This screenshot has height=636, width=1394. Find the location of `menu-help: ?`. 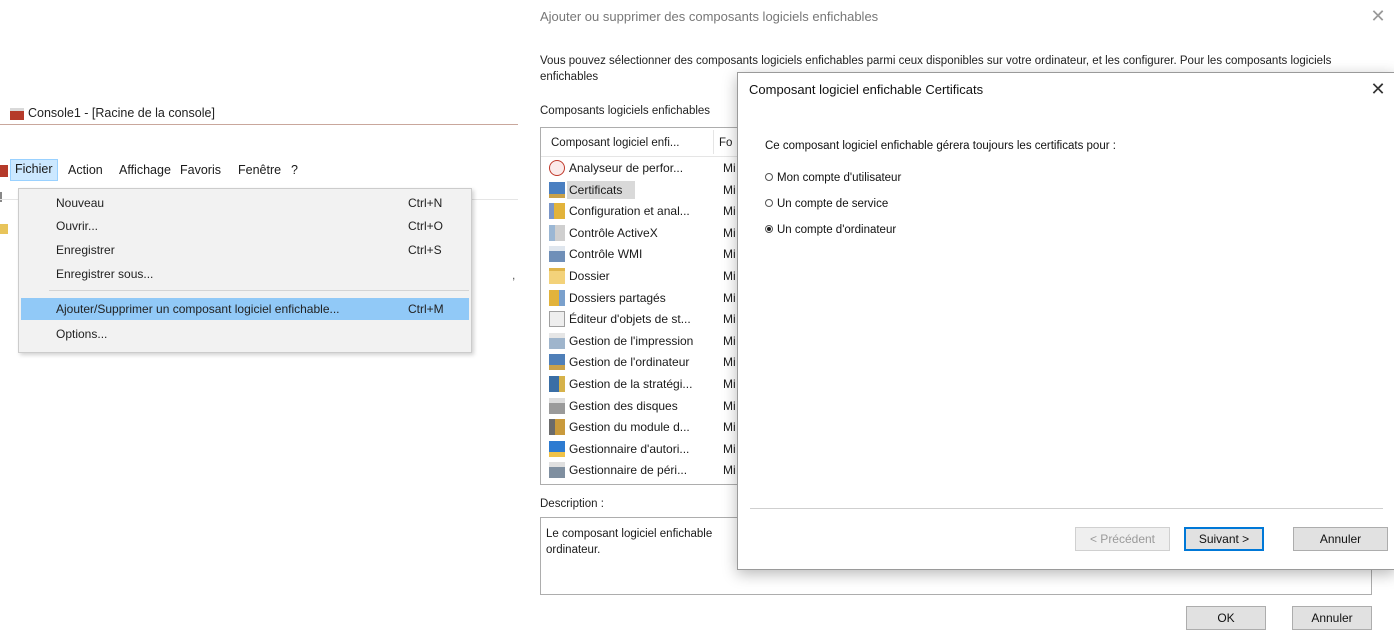

menu-help: ? is located at coordinates (294, 170).